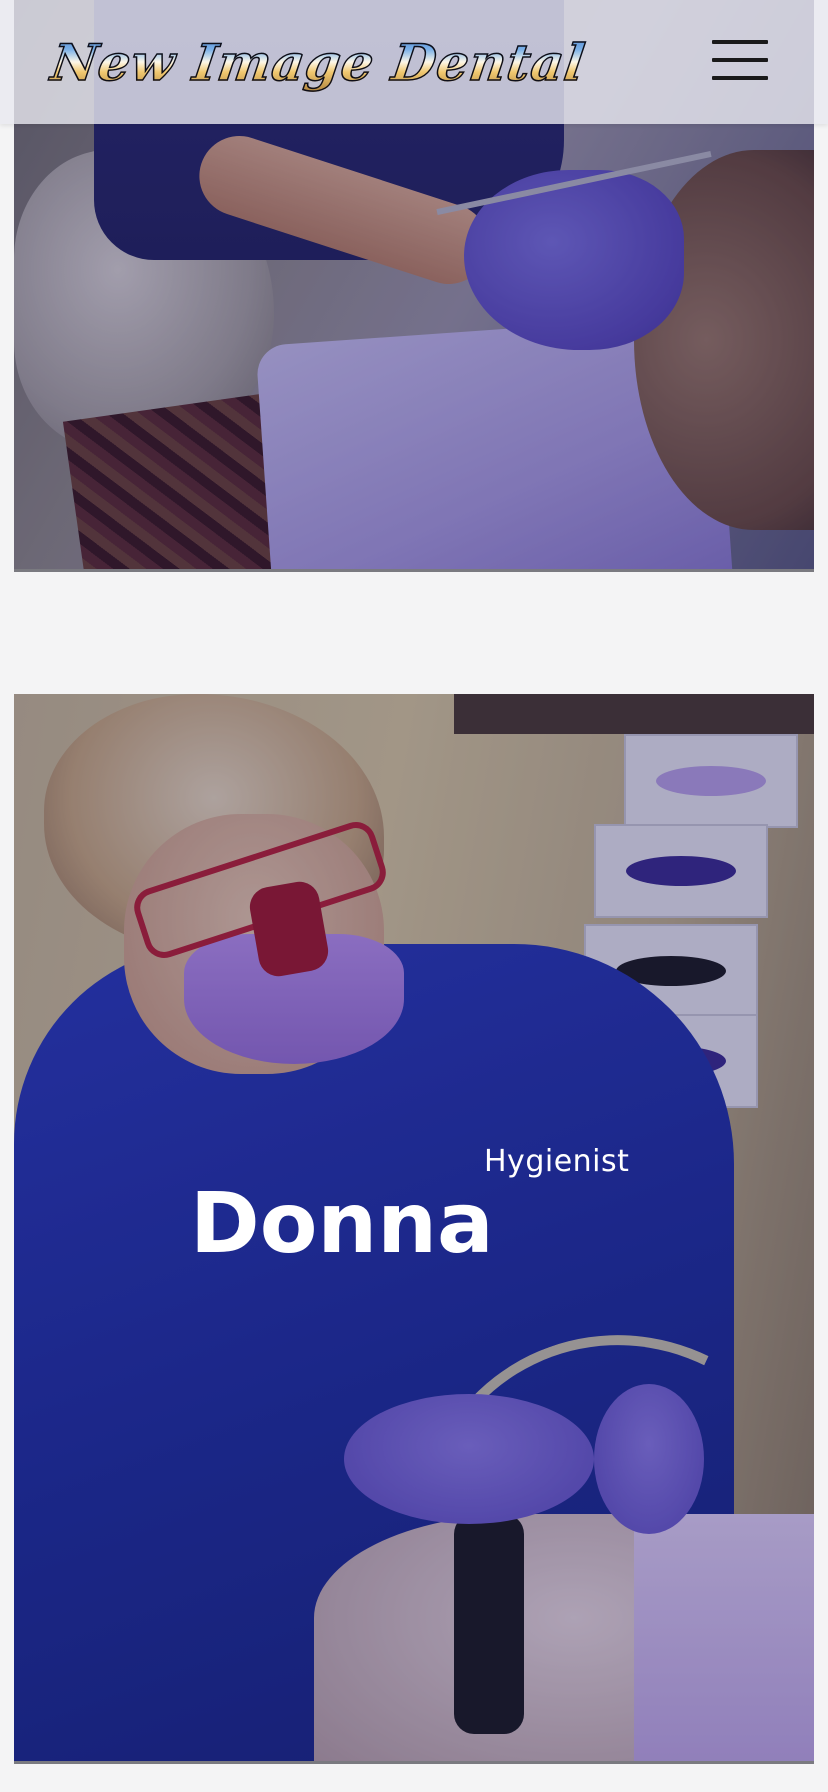 This screenshot has height=1792, width=828. What do you see at coordinates (740, 78) in the screenshot?
I see `menu-bar-bottom` at bounding box center [740, 78].